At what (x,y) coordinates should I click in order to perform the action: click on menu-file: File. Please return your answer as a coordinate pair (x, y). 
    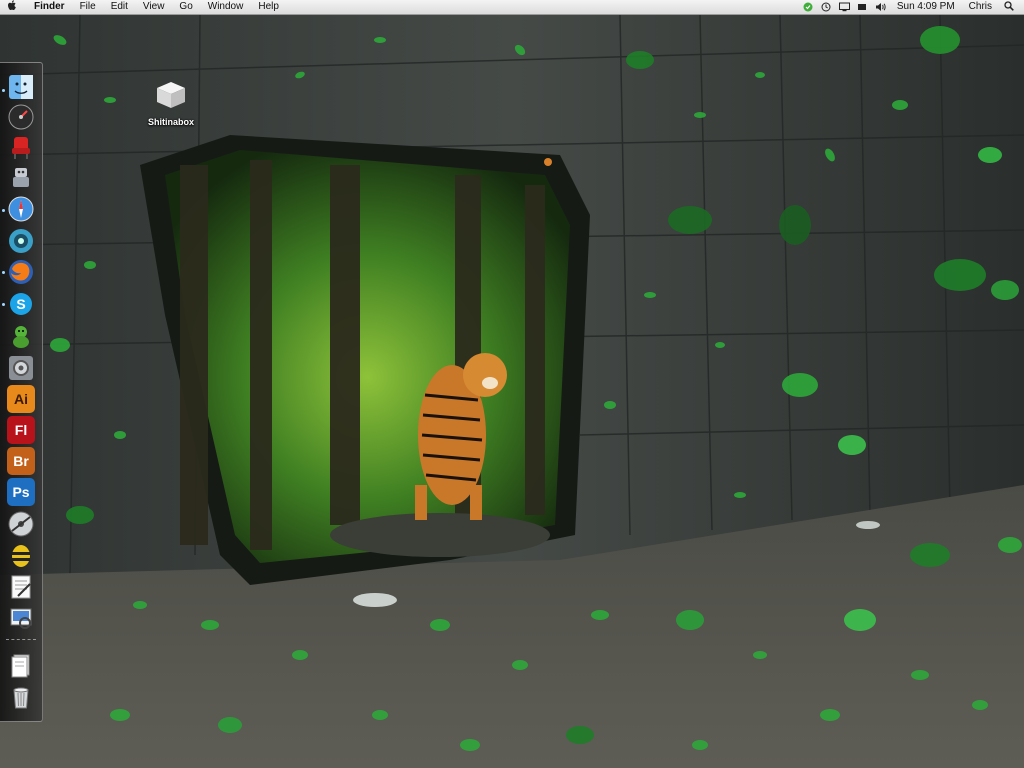
    Looking at the image, I should click on (88, 7).